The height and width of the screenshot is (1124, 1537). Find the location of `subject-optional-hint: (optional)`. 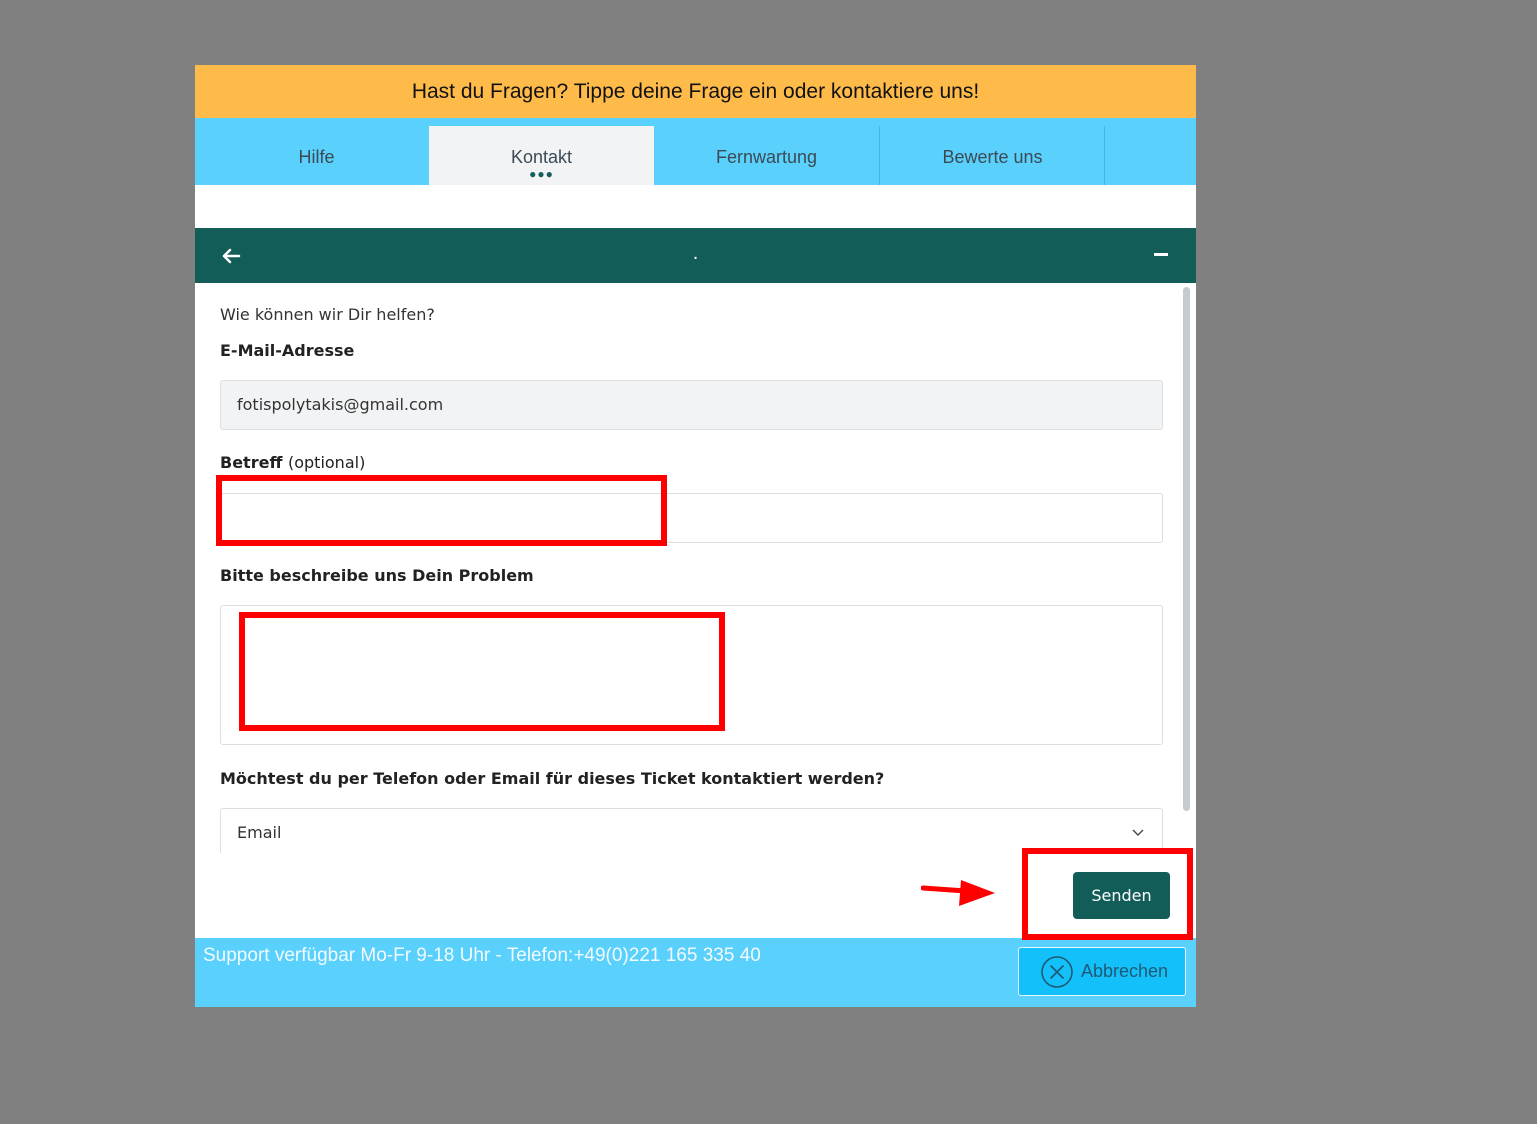

subject-optional-hint: (optional) is located at coordinates (326, 462).